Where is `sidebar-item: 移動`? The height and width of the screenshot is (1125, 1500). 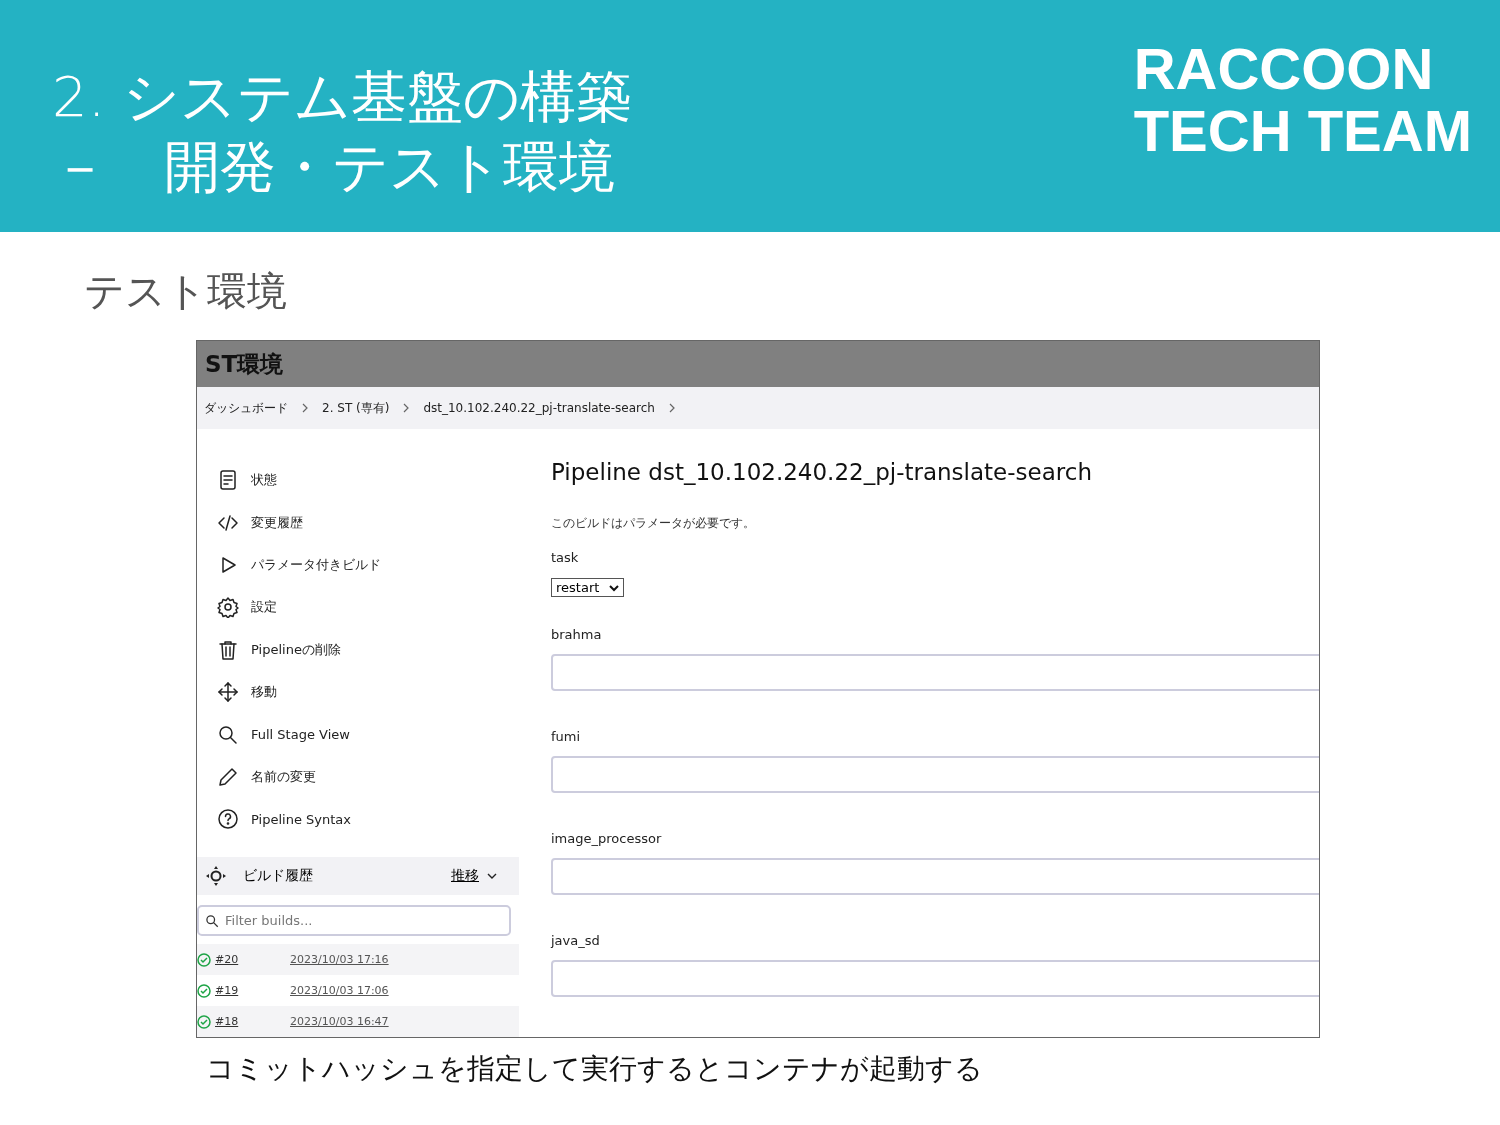 sidebar-item: 移動 is located at coordinates (264, 692).